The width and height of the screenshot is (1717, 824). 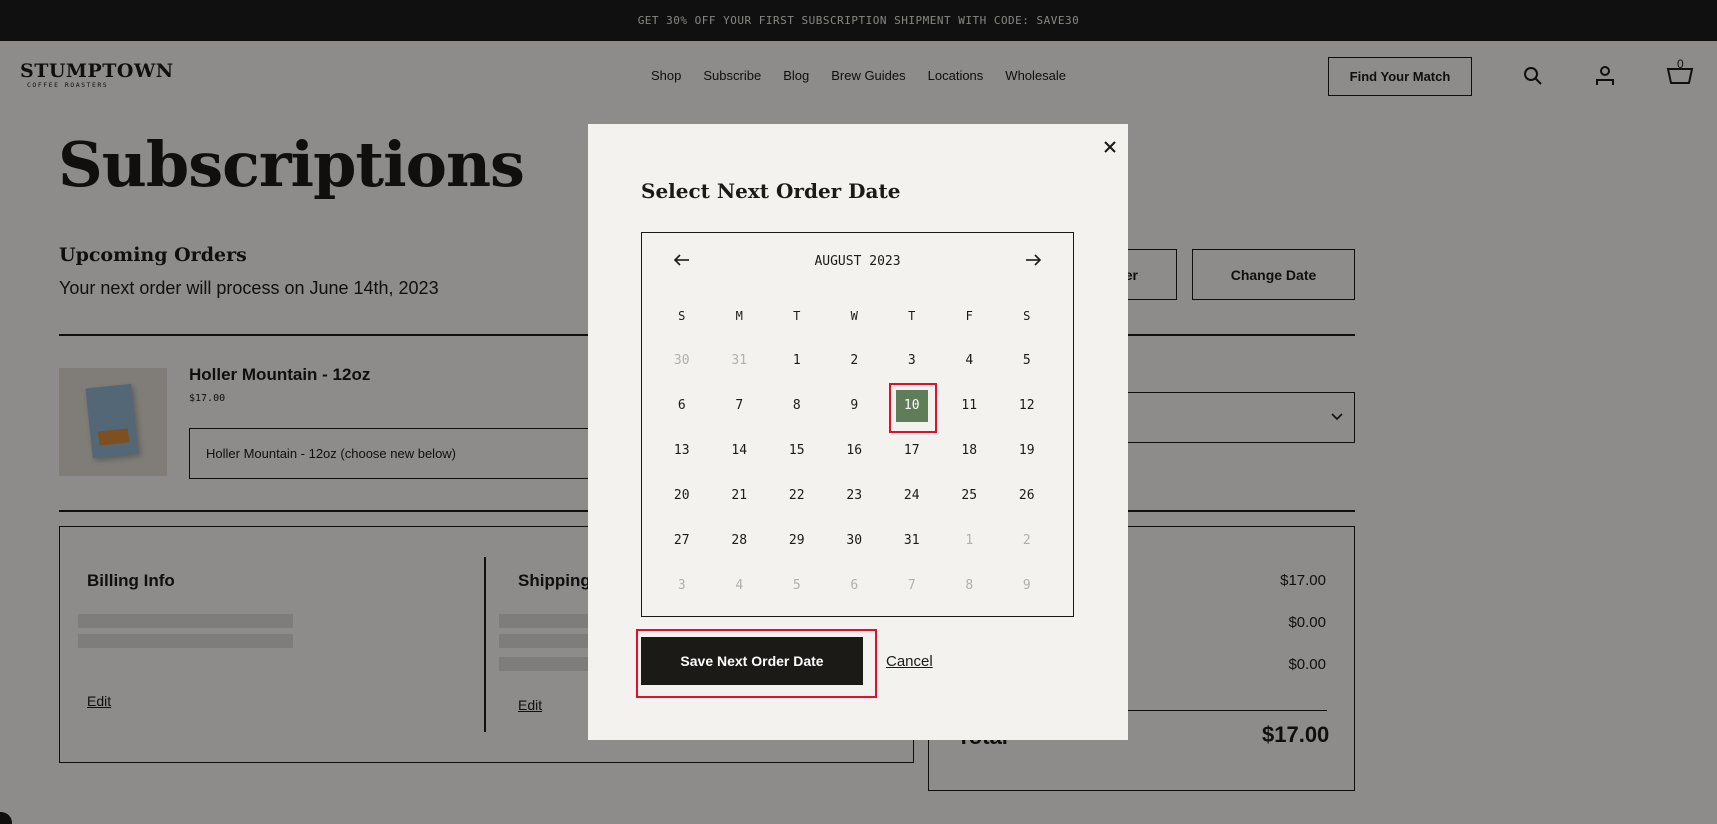 I want to click on calendar-day: 24, so click(x=912, y=495).